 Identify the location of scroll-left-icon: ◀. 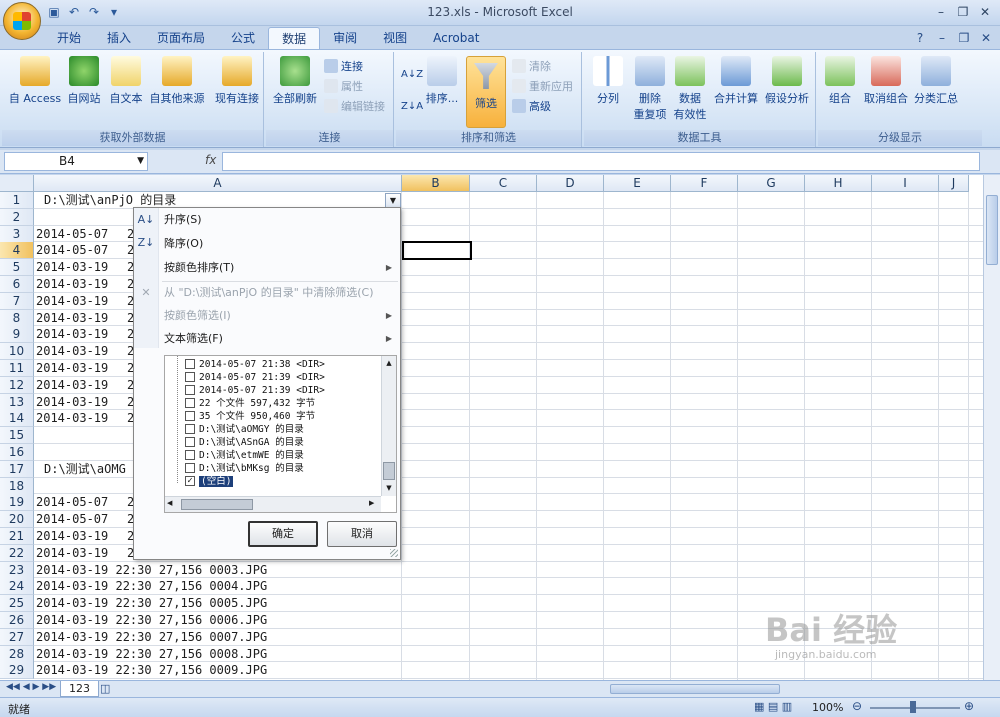
(169, 503).